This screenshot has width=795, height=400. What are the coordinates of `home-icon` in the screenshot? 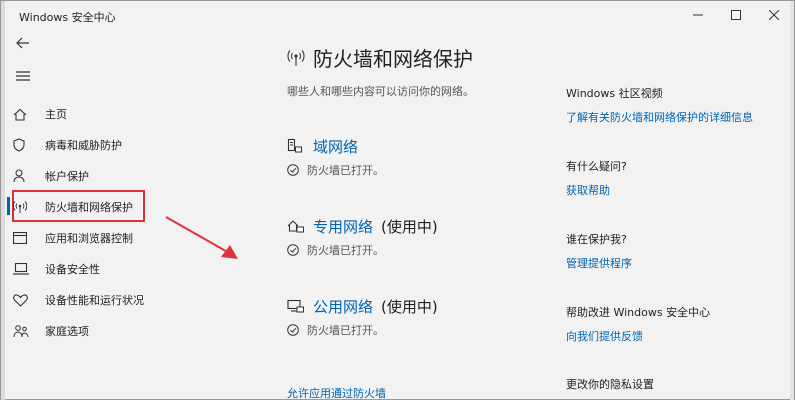 It's located at (24, 114).